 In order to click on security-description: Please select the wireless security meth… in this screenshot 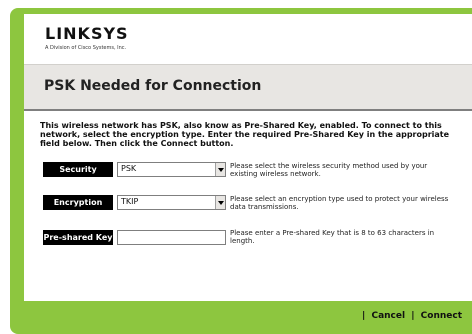, I will do `click(329, 170)`.